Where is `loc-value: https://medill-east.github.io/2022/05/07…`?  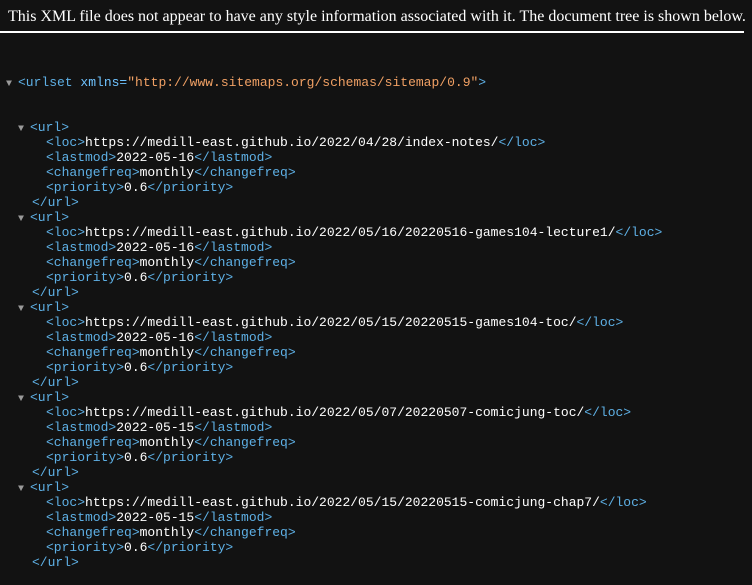
loc-value: https://medill-east.github.io/2022/05/07… is located at coordinates (335, 412).